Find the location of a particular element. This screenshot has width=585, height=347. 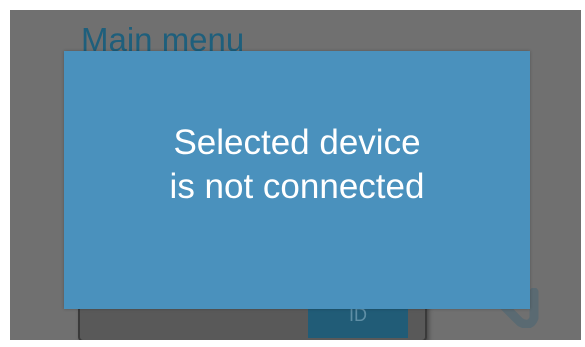

dialog-message-line-2: is not connected is located at coordinates (297, 186).